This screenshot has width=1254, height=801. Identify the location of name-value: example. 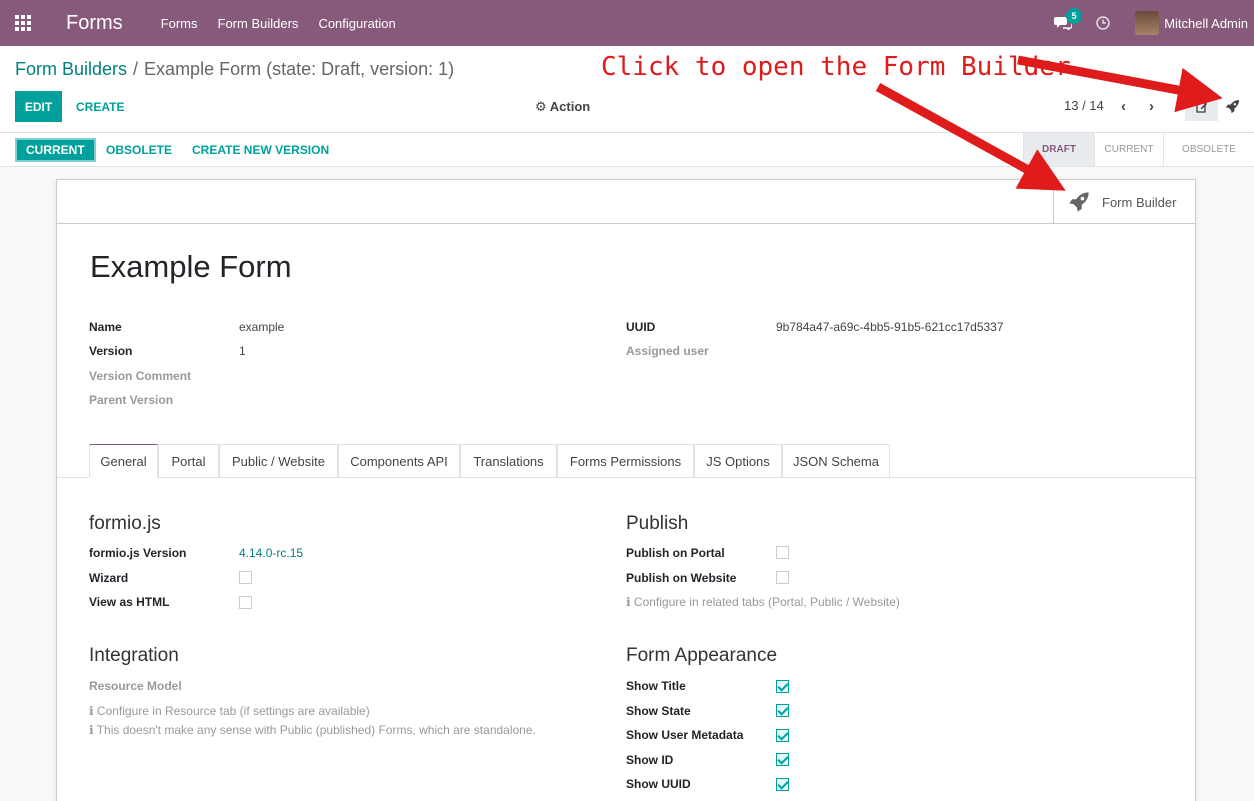
(262, 327).